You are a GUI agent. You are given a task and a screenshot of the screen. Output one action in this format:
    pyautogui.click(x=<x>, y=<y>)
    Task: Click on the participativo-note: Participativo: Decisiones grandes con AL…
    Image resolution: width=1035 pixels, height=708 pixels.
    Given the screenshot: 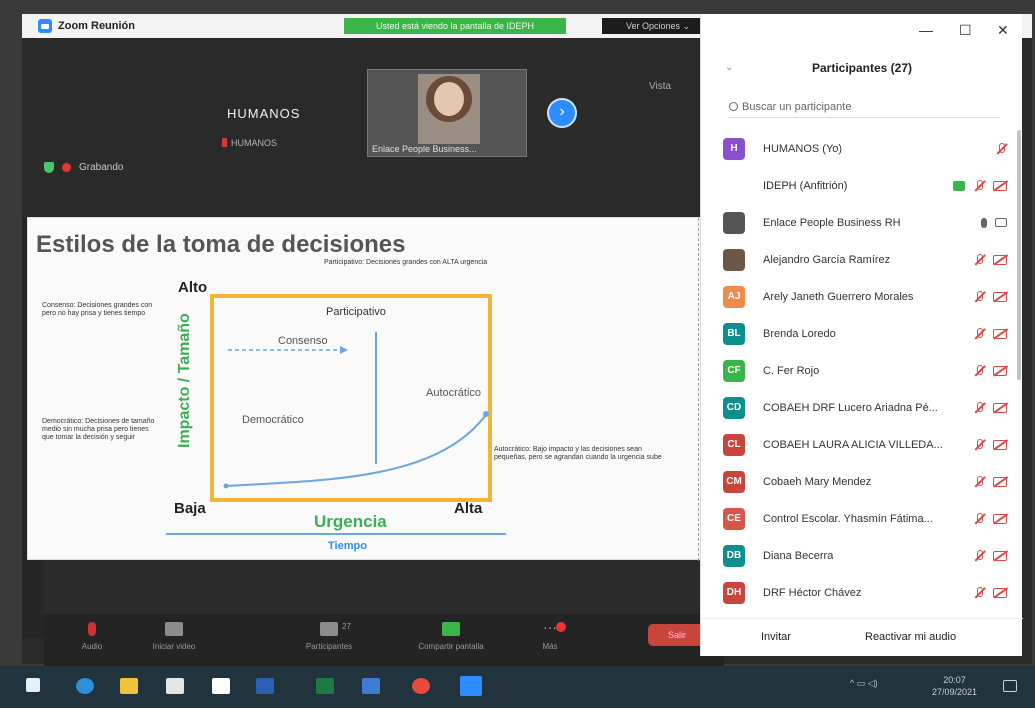 What is the action you would take?
    pyautogui.click(x=406, y=262)
    